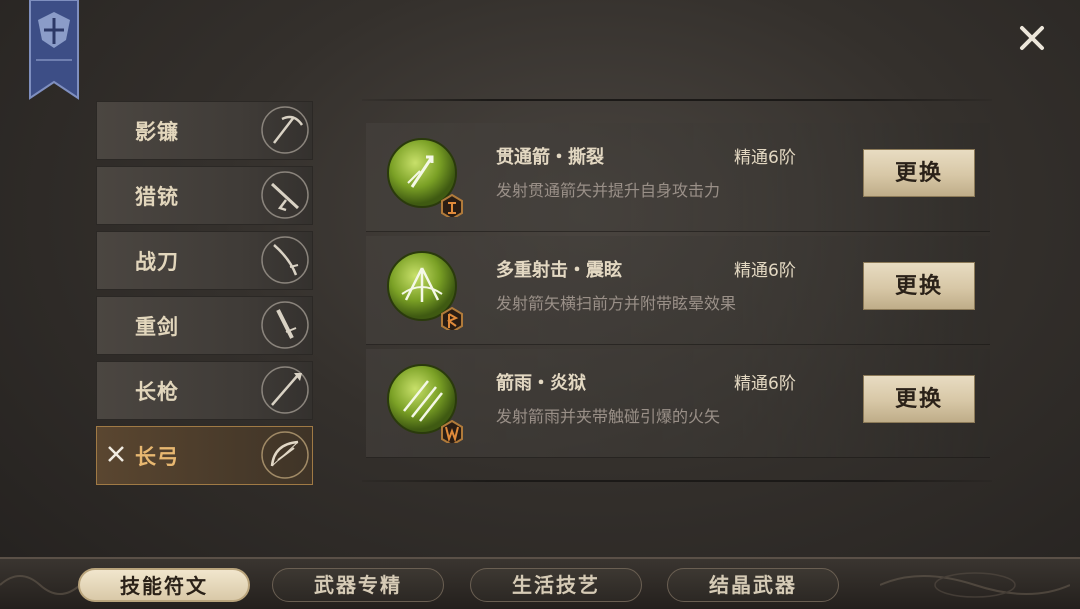 This screenshot has height=609, width=1080. I want to click on greatsword-icon, so click(285, 325).